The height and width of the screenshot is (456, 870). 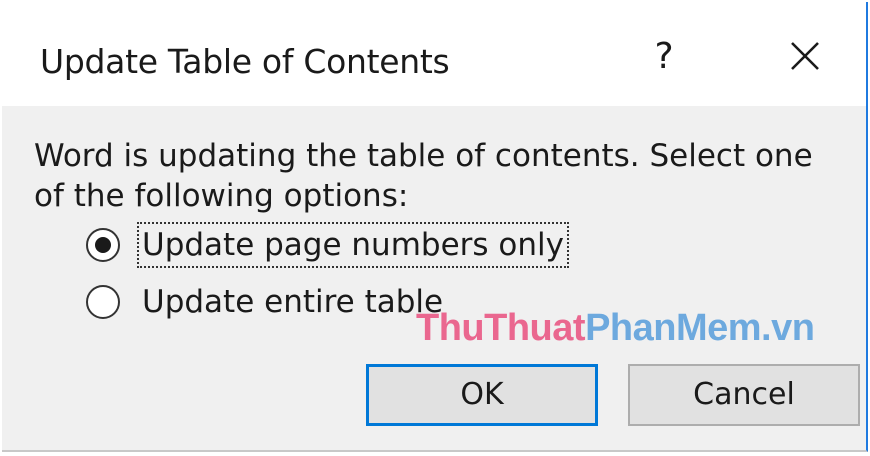 I want to click on ok-button: OK, so click(x=482, y=395).